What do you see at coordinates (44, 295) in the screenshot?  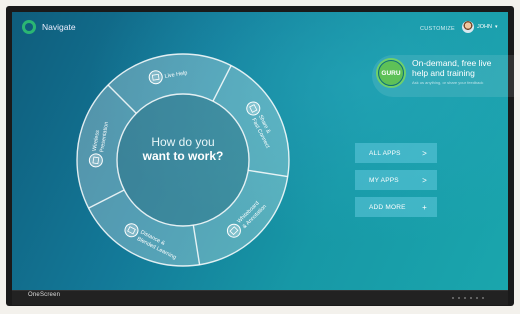 I see `device-brand: OneScreen` at bounding box center [44, 295].